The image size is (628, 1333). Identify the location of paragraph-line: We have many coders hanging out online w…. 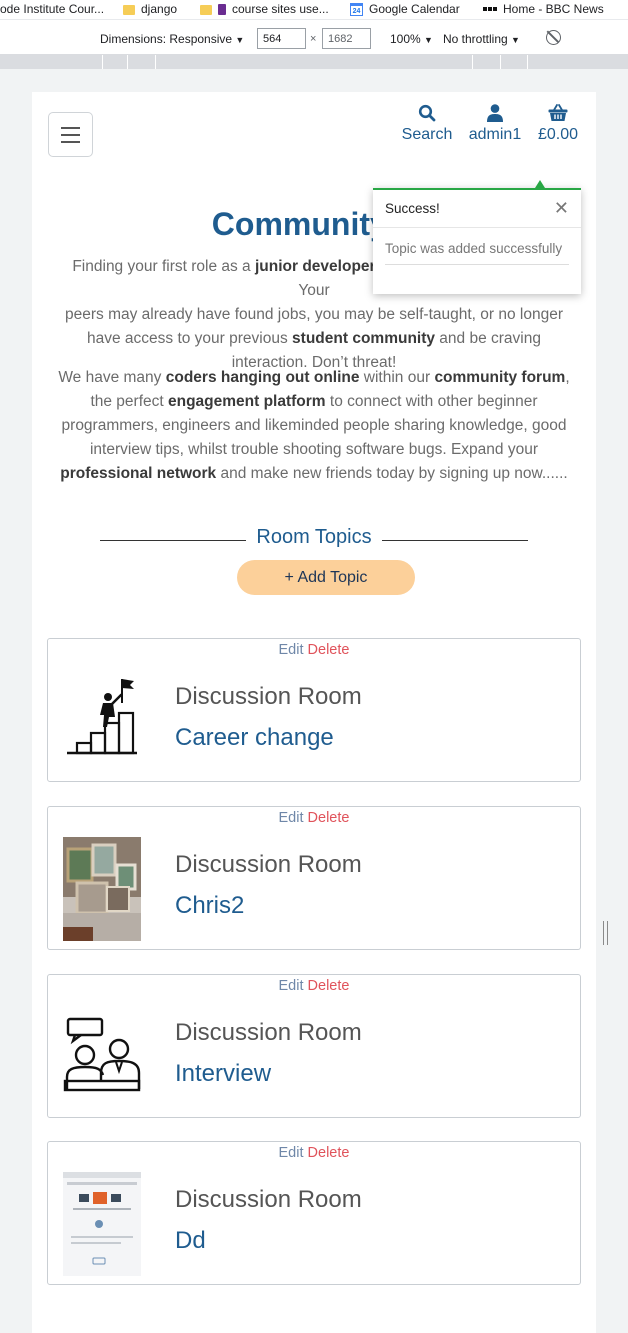
(314, 378).